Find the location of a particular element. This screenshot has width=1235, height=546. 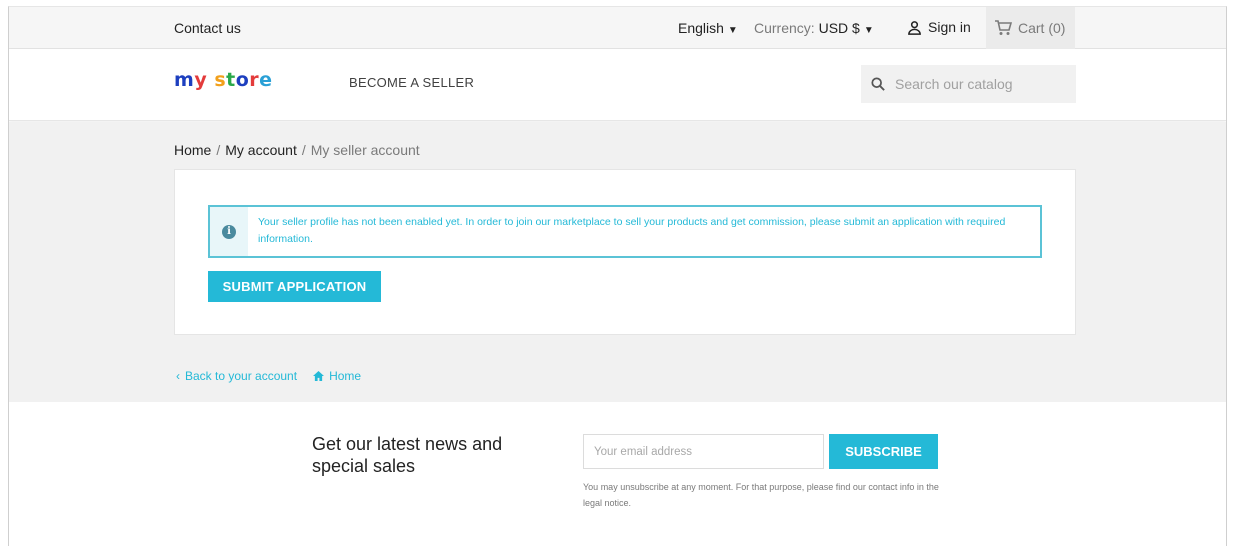

home-icon is located at coordinates (319, 376).